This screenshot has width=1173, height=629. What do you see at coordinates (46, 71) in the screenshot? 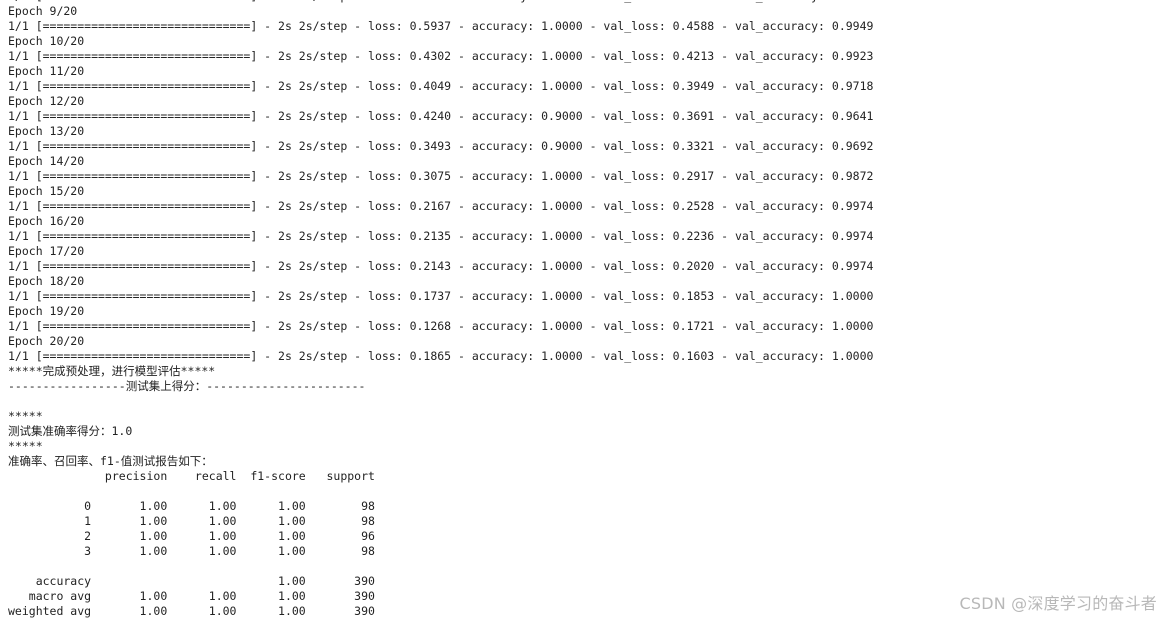
I see `terminal-line: Epoch 11/20` at bounding box center [46, 71].